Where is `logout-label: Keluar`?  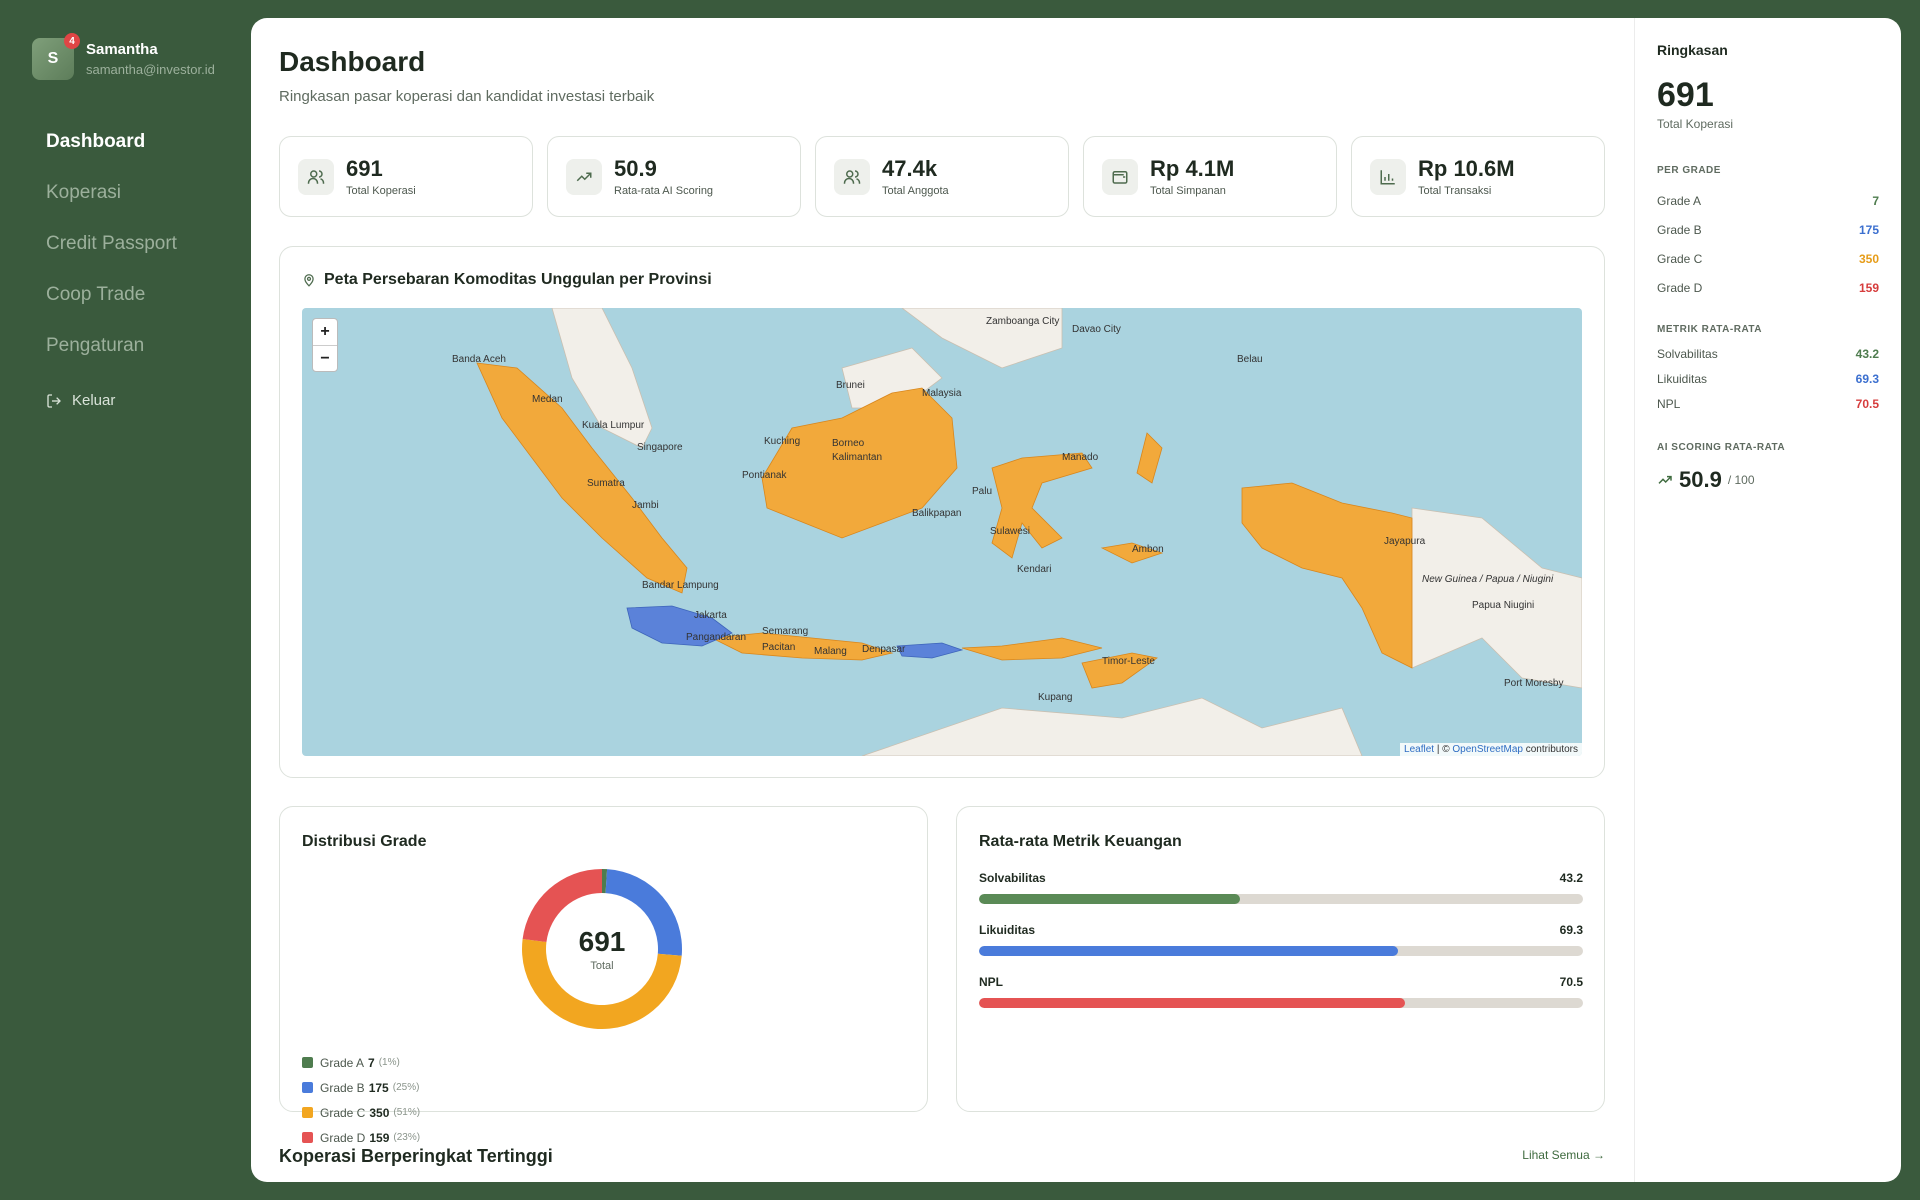 logout-label: Keluar is located at coordinates (94, 400).